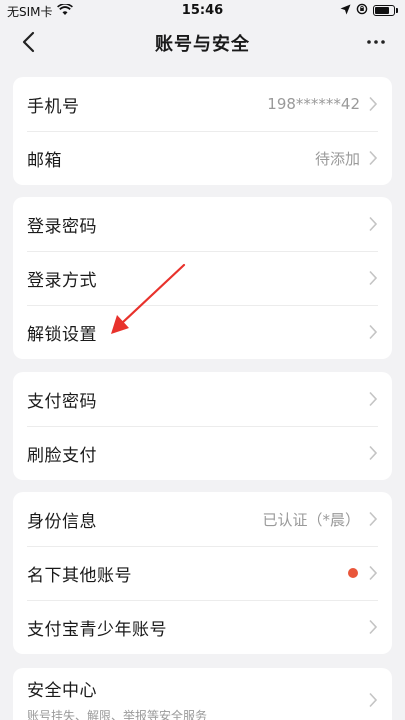 The height and width of the screenshot is (720, 405). Describe the element at coordinates (62, 455) in the screenshot. I see `face-pay-label: 刷脸支付` at that location.